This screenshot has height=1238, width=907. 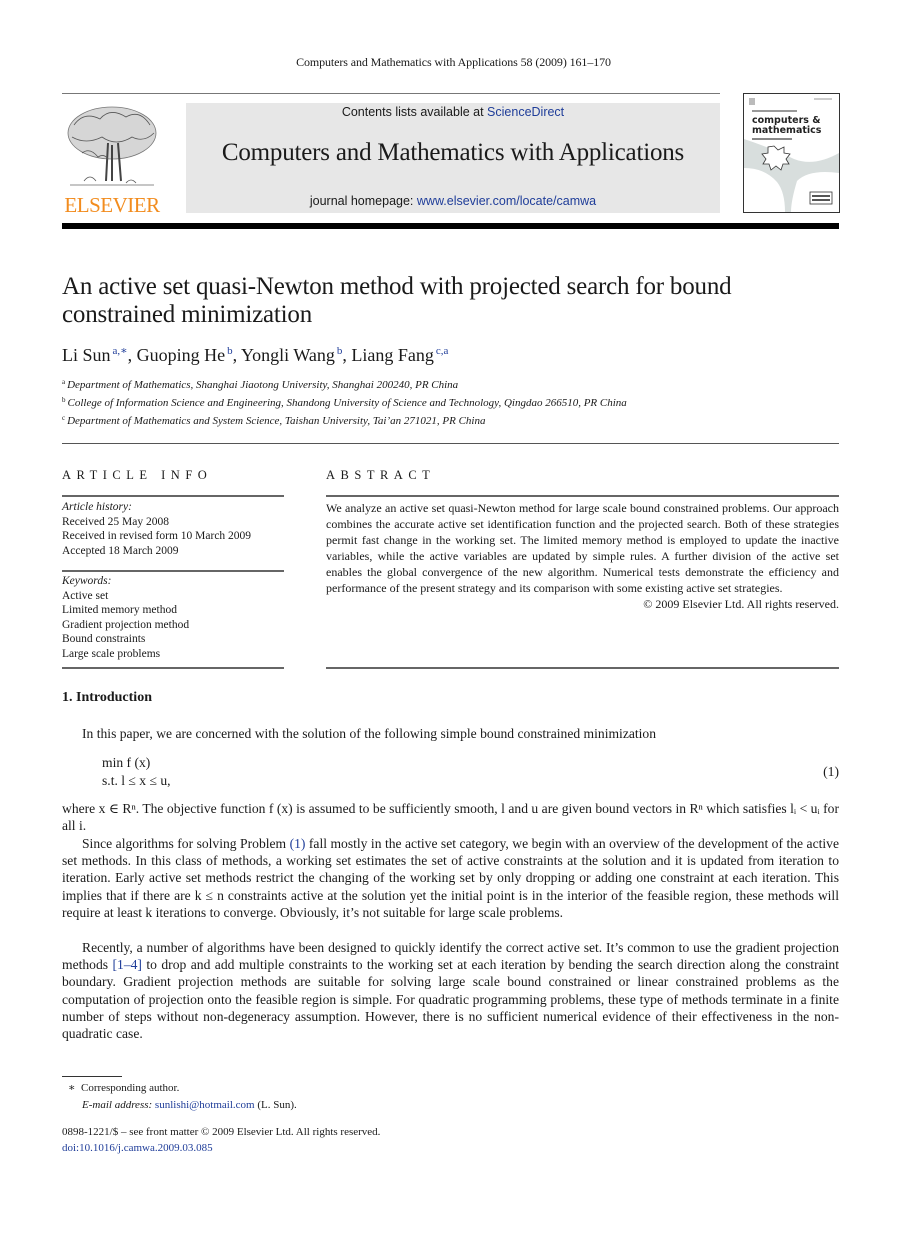 I want to click on paragraph-text: Since algorithms for solving Problem, so click(x=186, y=843).